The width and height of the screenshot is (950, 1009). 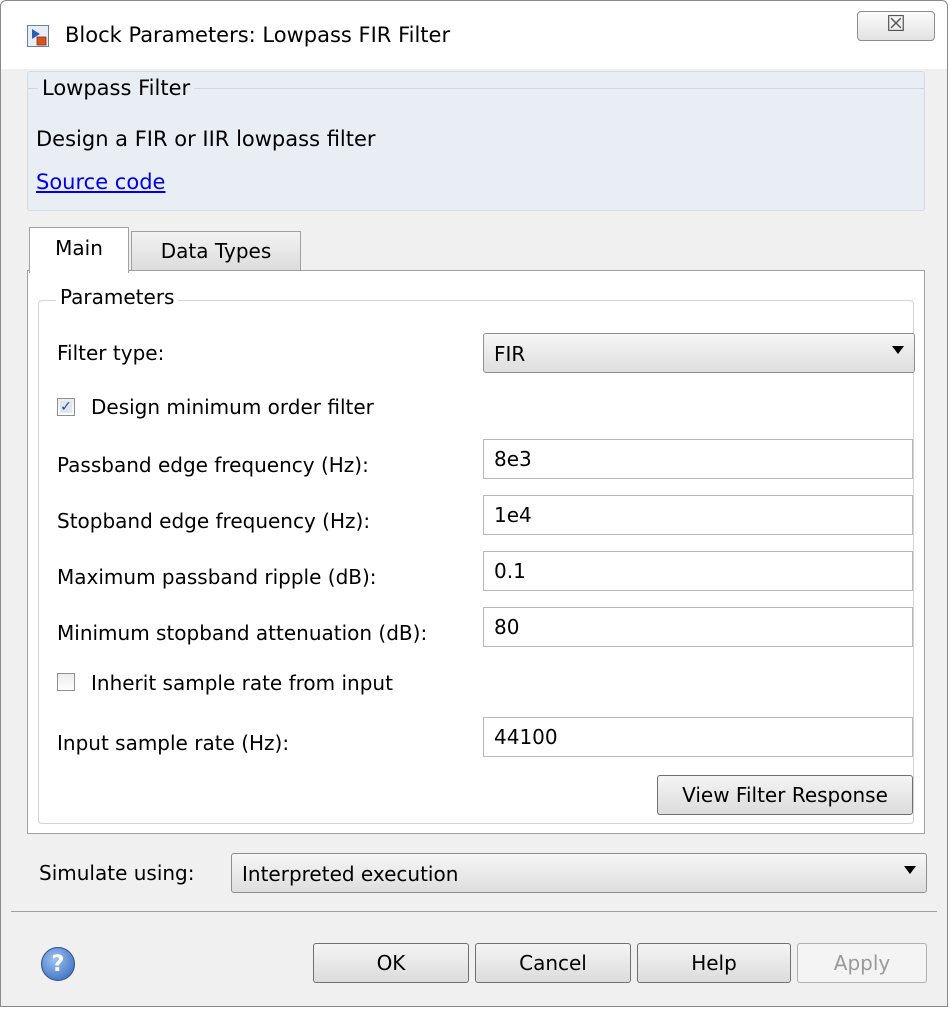 What do you see at coordinates (213, 465) in the screenshot?
I see `passband-label: Passband edge frequency (Hz):` at bounding box center [213, 465].